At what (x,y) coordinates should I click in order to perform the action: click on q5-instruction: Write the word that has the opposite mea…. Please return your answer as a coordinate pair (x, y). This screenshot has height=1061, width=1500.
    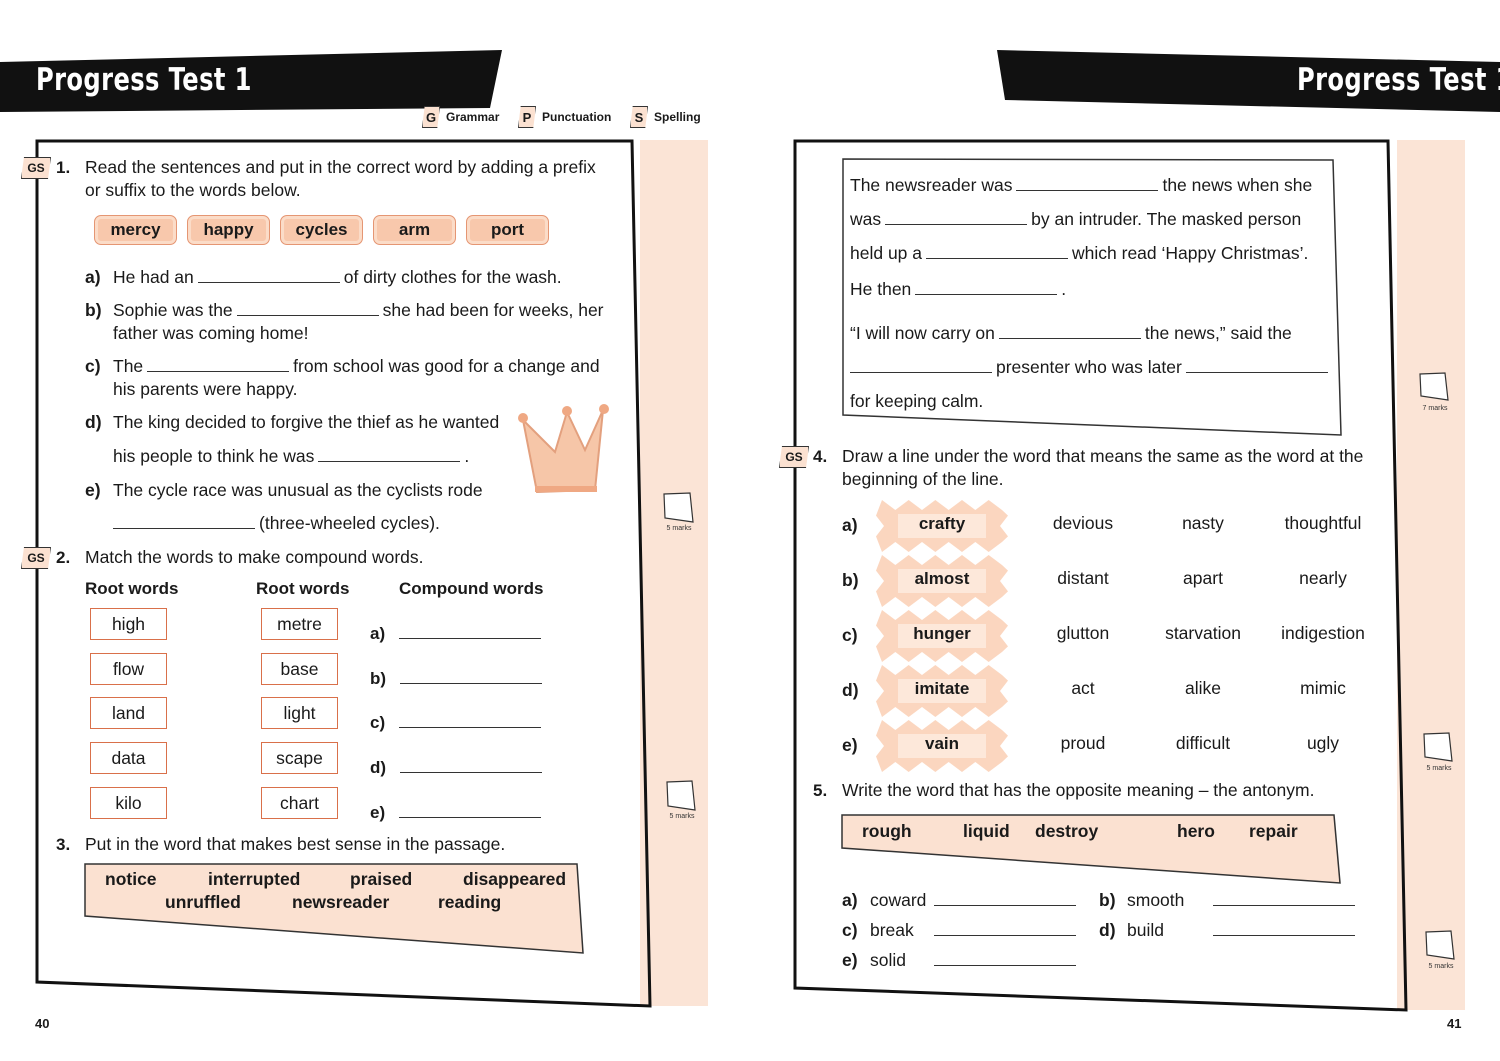
    Looking at the image, I should click on (1078, 790).